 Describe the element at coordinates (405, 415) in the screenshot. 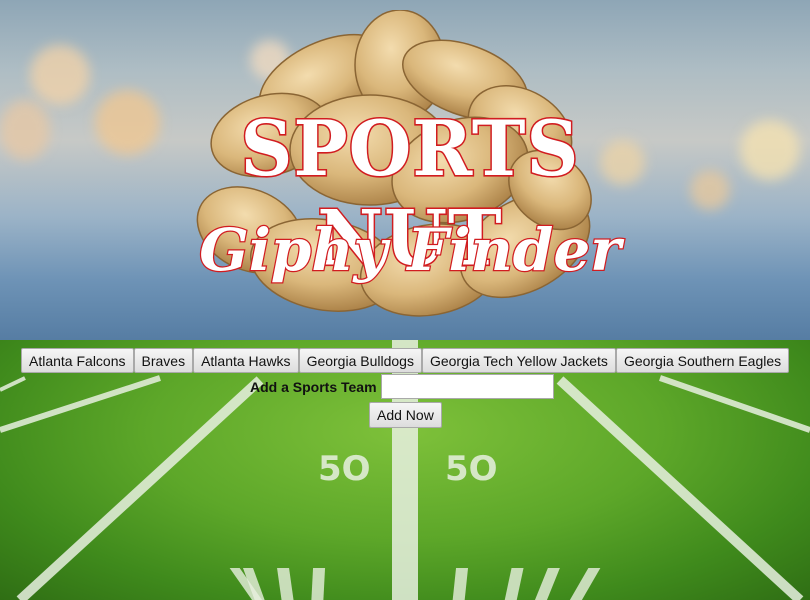

I see `add-now-button: Add Now` at that location.